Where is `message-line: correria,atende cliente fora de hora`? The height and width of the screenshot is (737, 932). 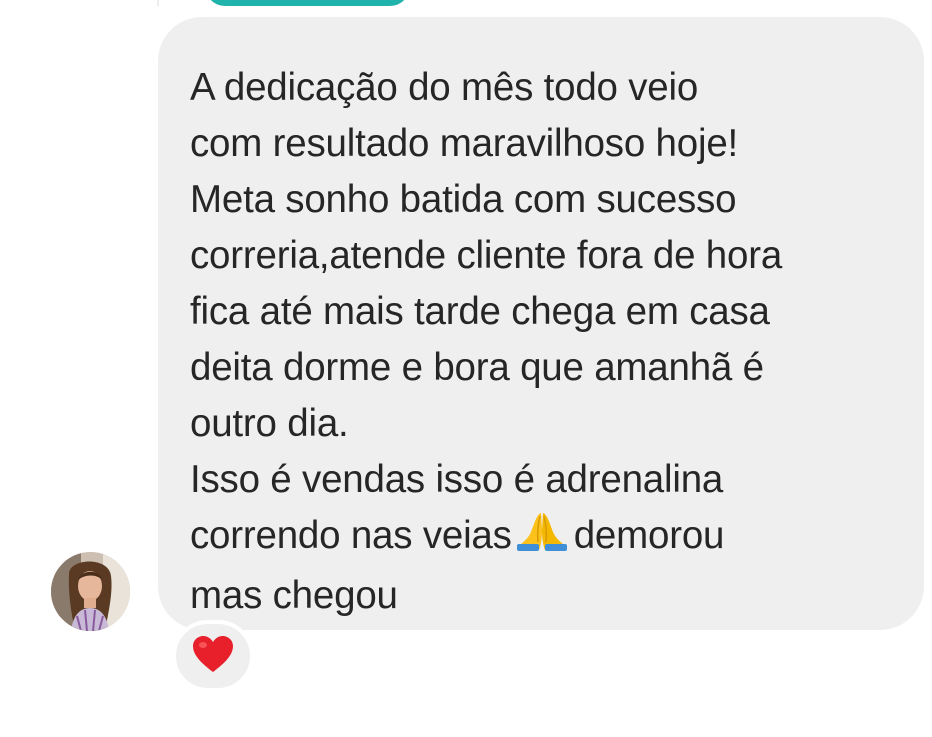
message-line: correria,atende cliente fora de hora is located at coordinates (486, 255).